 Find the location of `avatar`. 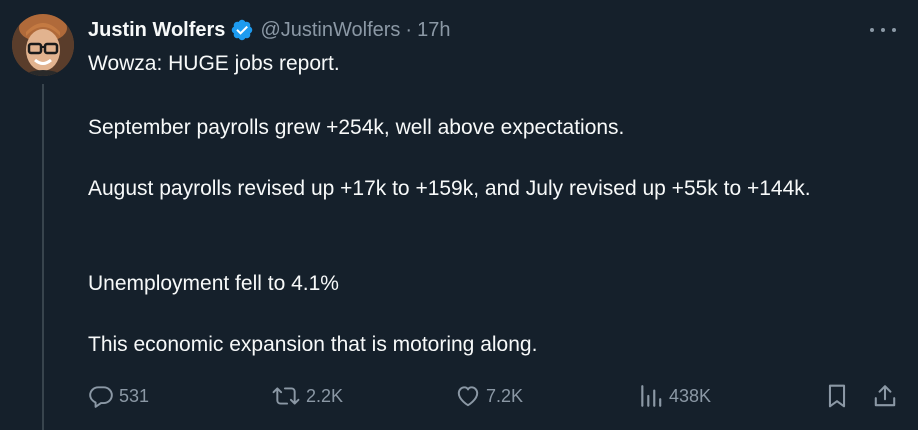

avatar is located at coordinates (43, 45).